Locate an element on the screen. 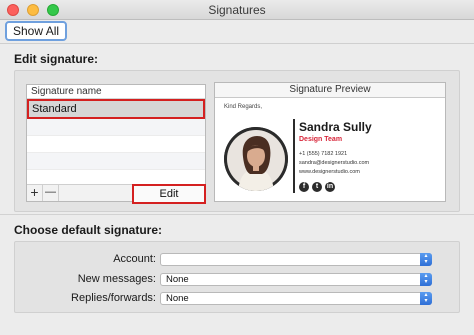 This screenshot has width=474, height=335. title-bar: Signatures is located at coordinates (237, 10).